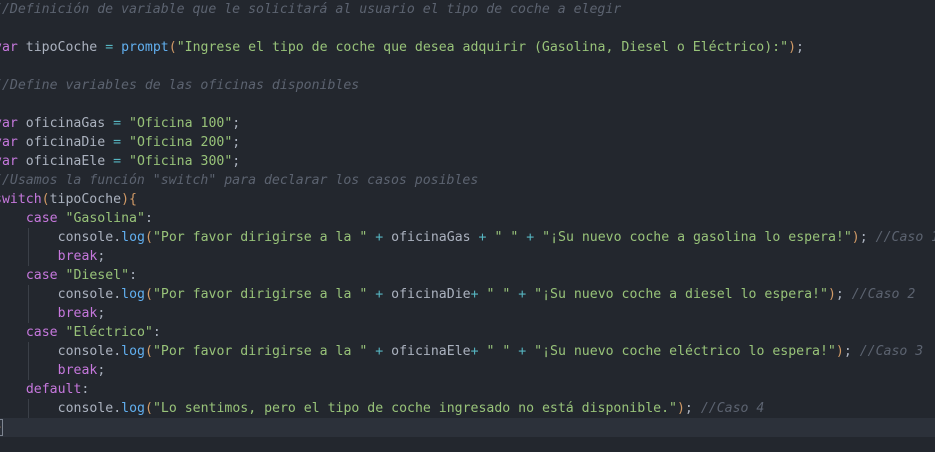 The width and height of the screenshot is (935, 452). I want to click on code-line-text: }, so click(1, 427).